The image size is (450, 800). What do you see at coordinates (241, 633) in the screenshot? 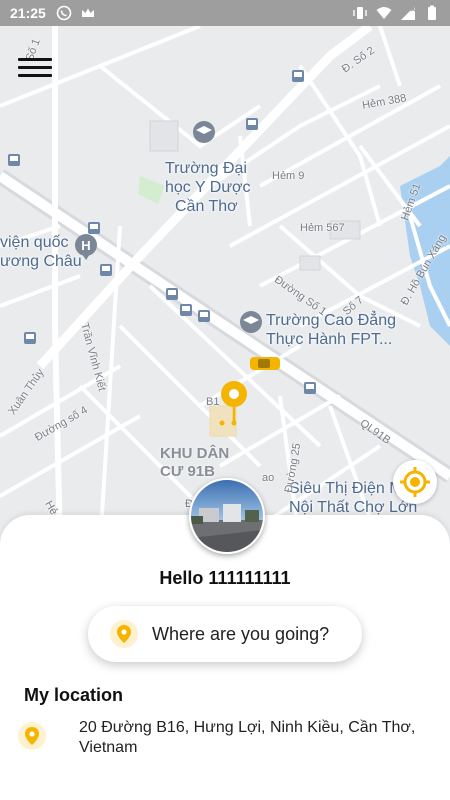
I see `search-placeholder: Where are you going?` at bounding box center [241, 633].